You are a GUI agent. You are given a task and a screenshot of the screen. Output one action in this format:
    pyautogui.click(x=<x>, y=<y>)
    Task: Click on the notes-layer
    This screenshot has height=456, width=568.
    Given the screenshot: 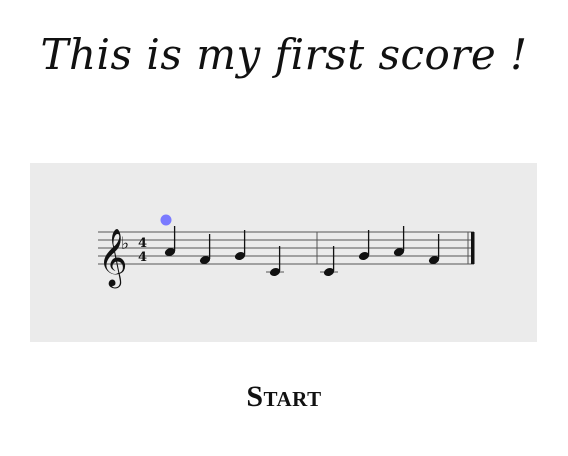 What is the action you would take?
    pyautogui.click(x=300, y=245)
    